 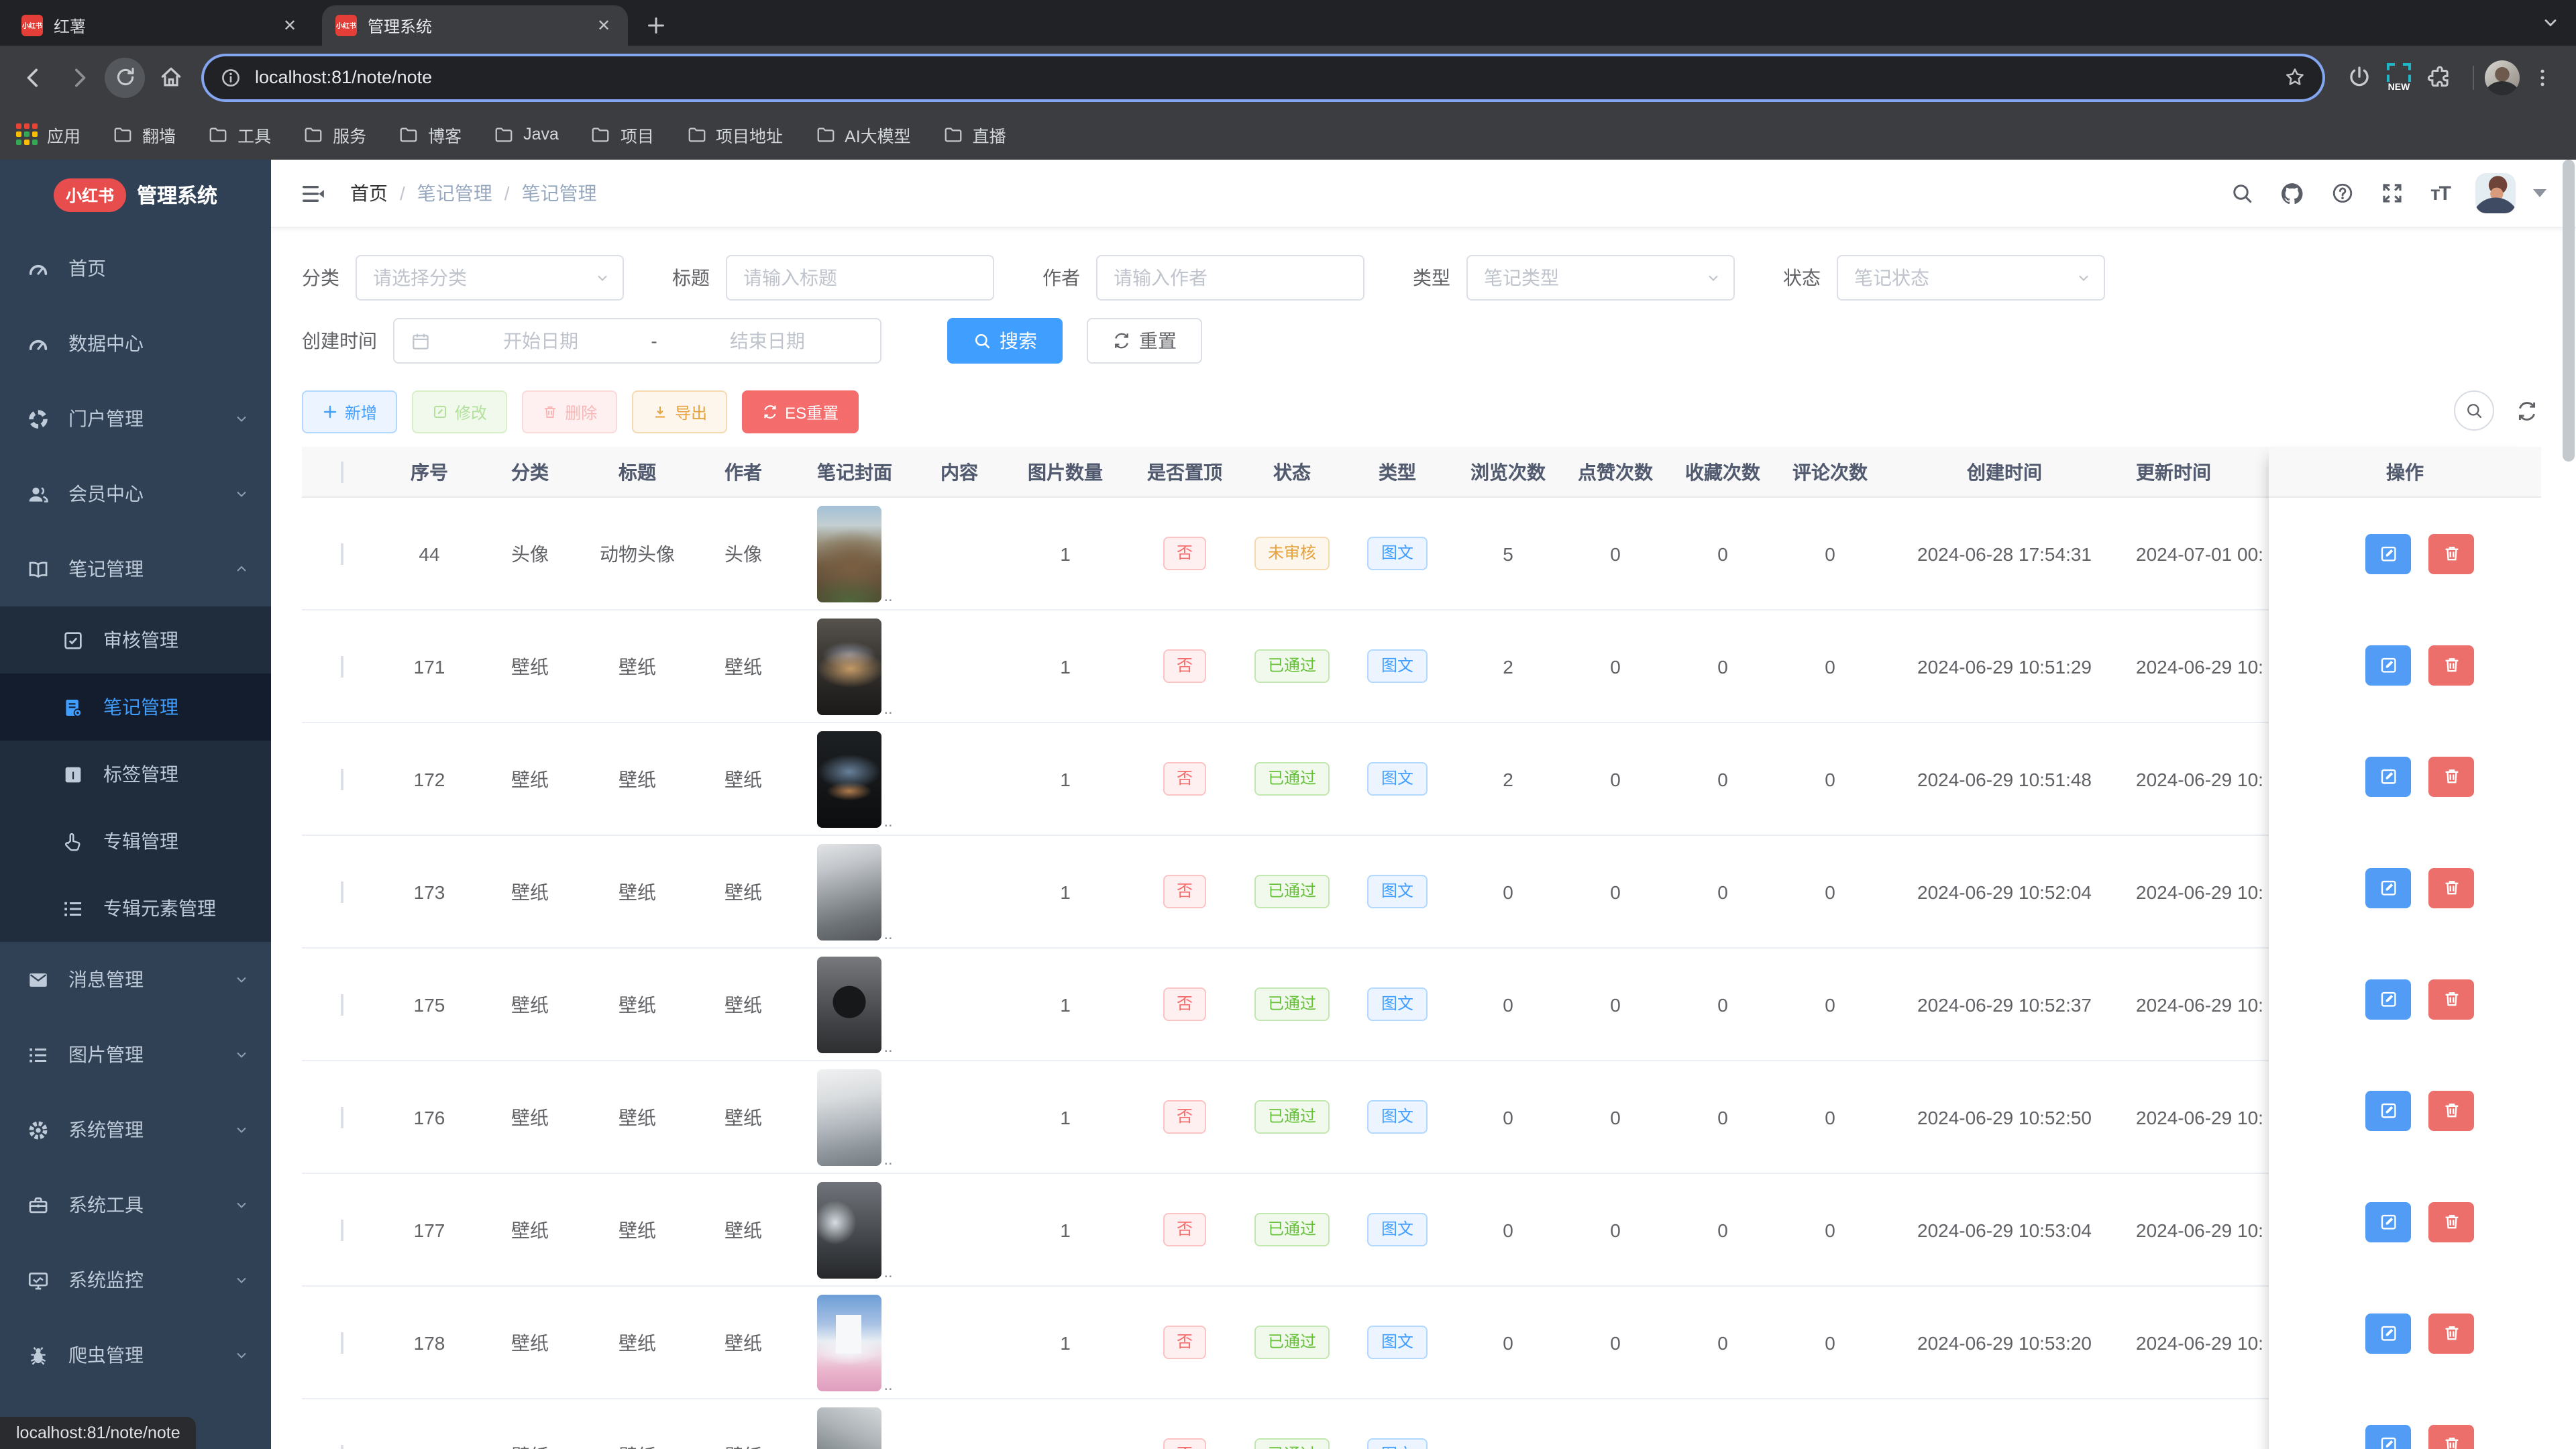 I want to click on add-button: 新增, so click(x=350, y=411).